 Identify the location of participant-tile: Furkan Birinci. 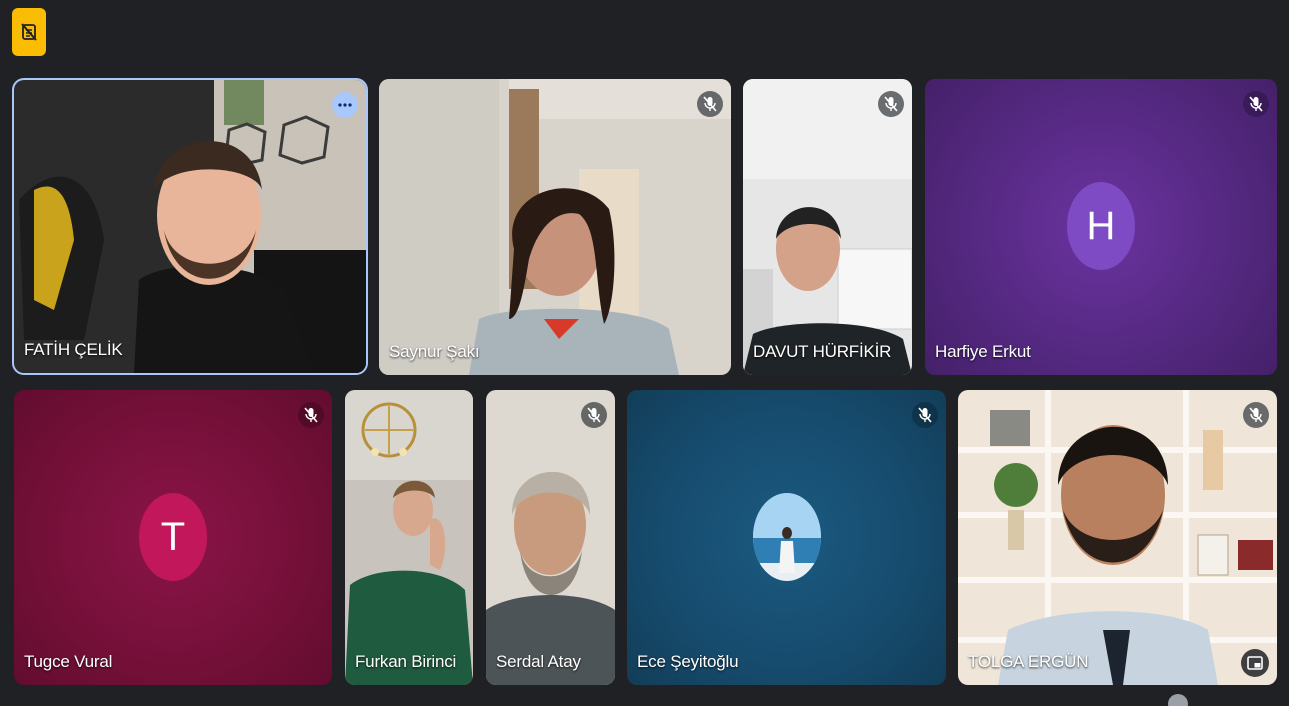
(409, 537).